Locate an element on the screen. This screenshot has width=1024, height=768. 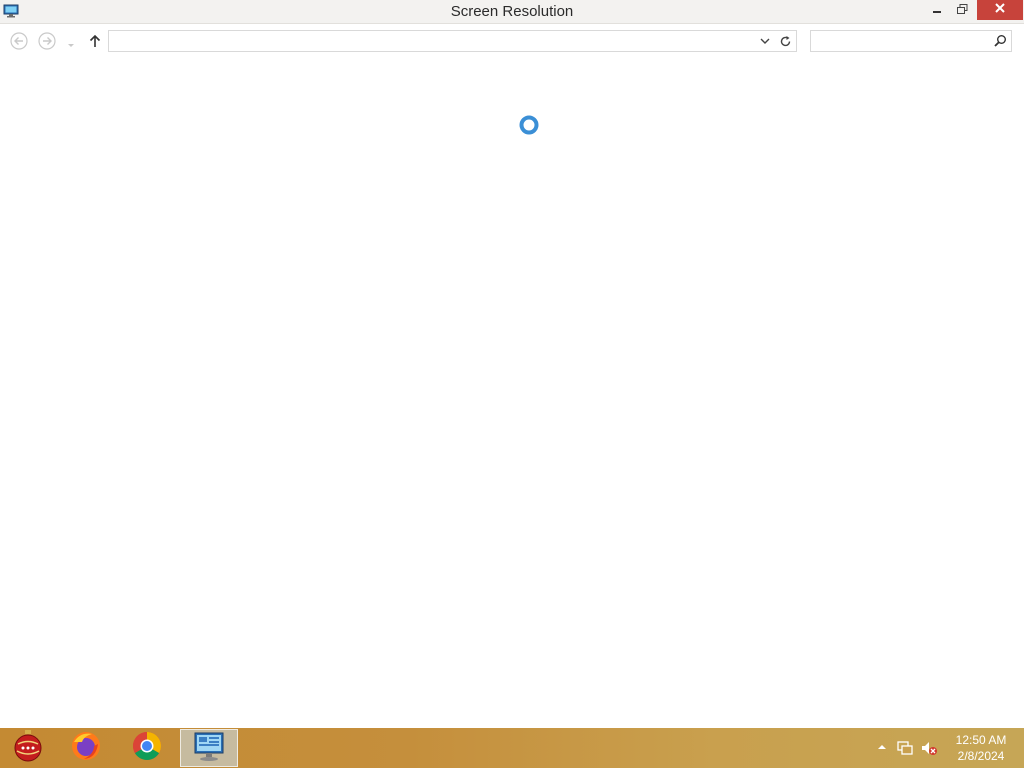
taskbar-chrome is located at coordinates (147, 748).